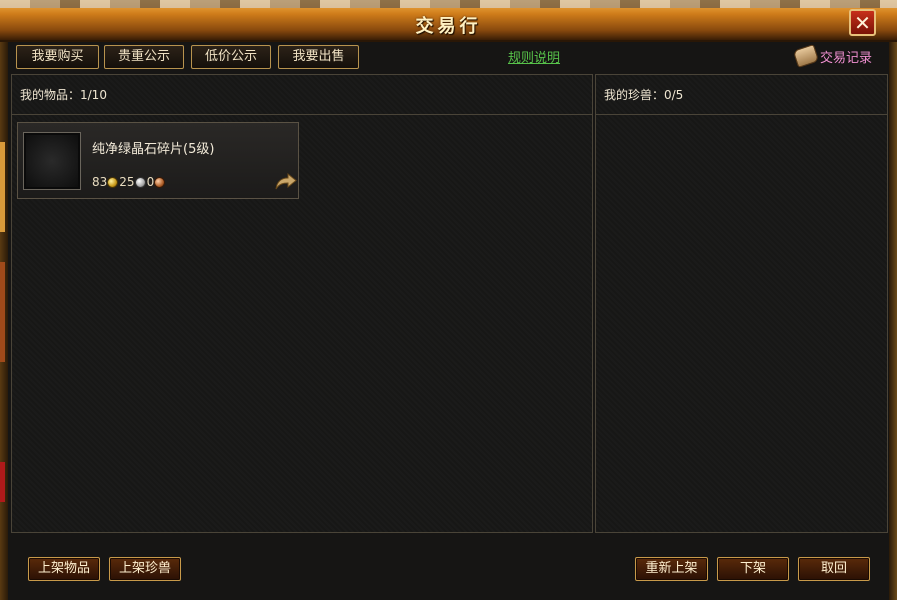 This screenshot has height=600, width=897. What do you see at coordinates (534, 56) in the screenshot?
I see `rules-link: 规则说明` at bounding box center [534, 56].